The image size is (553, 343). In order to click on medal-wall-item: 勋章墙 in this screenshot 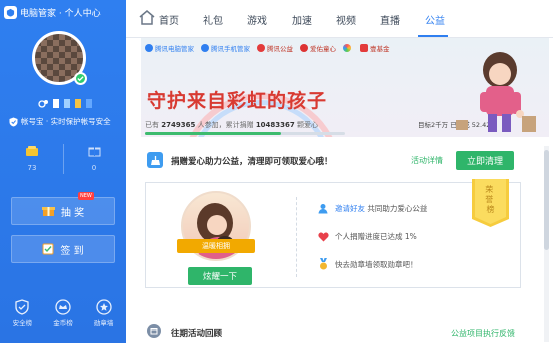, I will do `click(103, 313)`.